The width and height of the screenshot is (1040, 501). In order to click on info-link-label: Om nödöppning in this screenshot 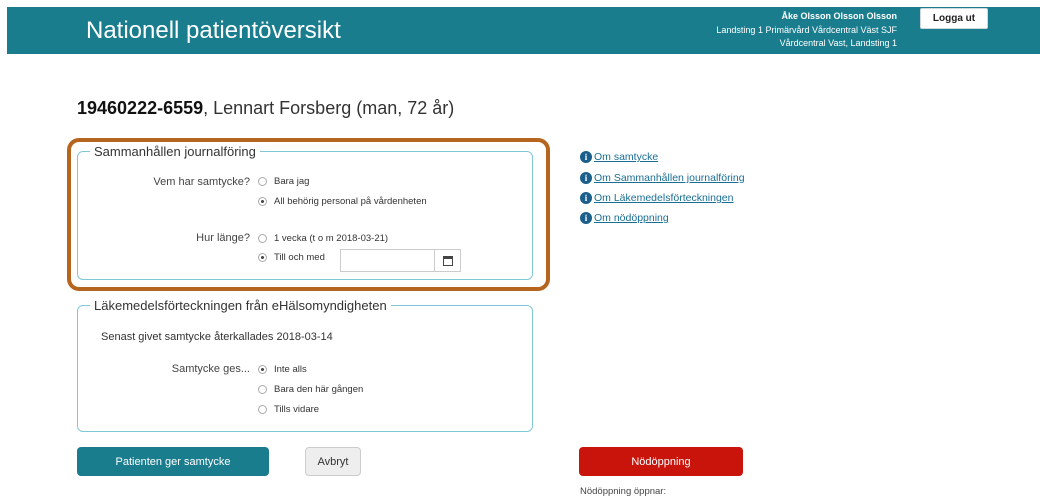, I will do `click(631, 218)`.